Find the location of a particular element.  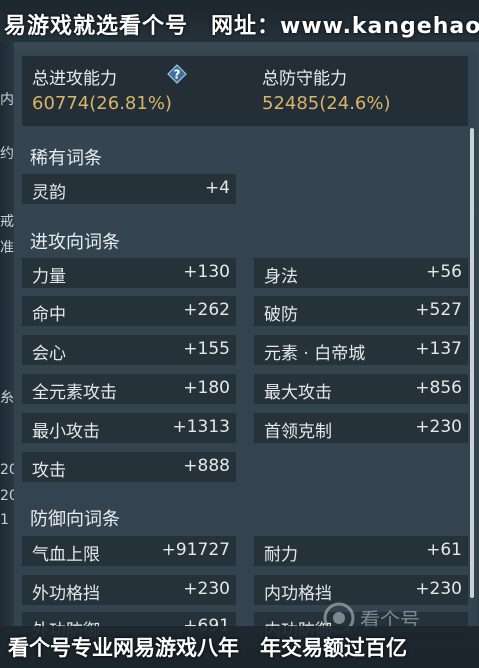

stat-row: 最大攻击 +856 is located at coordinates (361, 389).